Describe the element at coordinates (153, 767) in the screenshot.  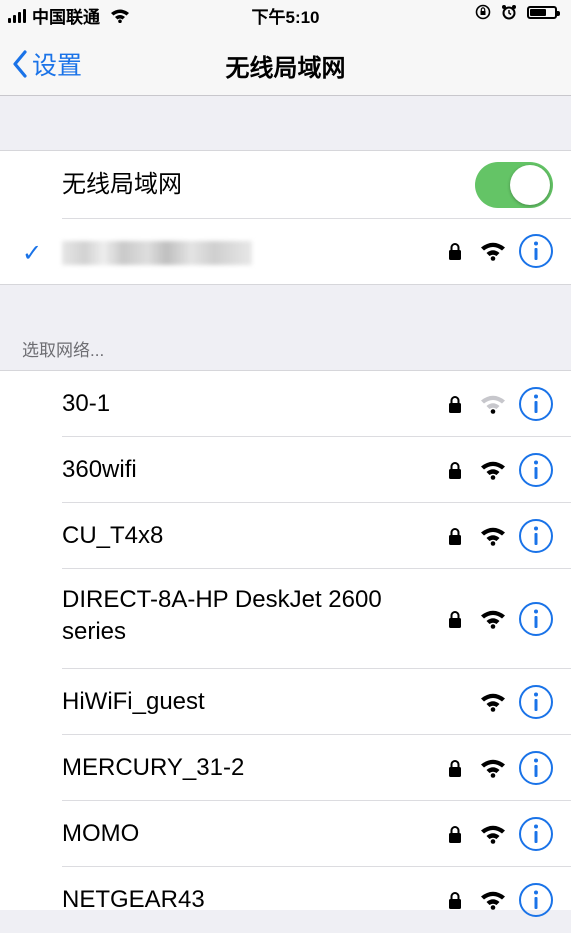
I see `network-name: MERCURY_31-2` at that location.